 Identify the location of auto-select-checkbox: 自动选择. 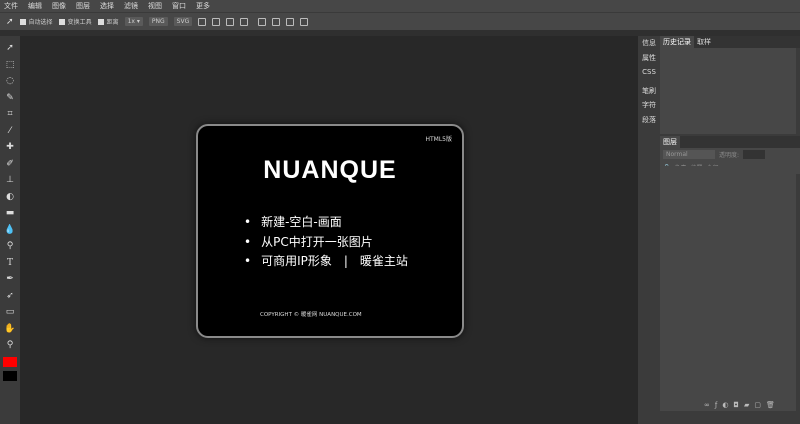
(36, 21).